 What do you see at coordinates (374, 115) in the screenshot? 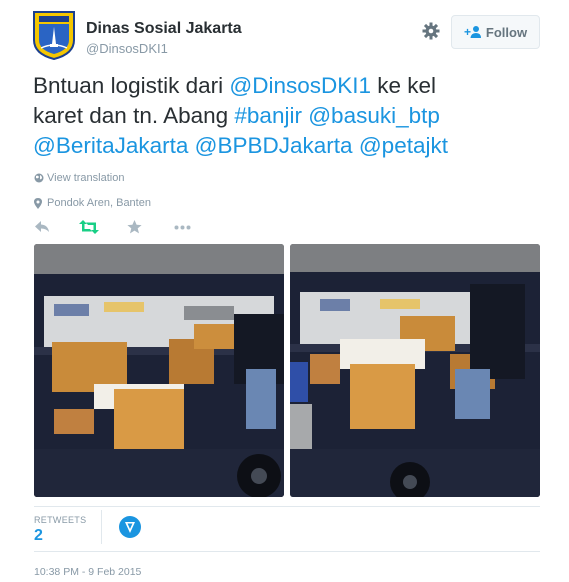
I see `mention-basuki-link: @basuki_btp` at bounding box center [374, 115].